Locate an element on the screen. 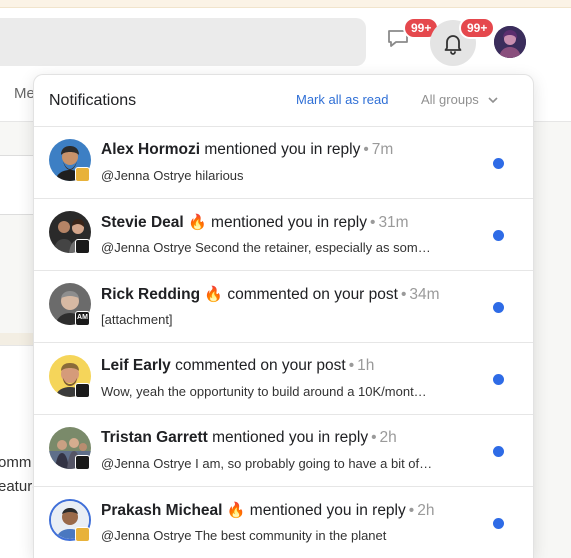 The image size is (571, 558). notification-headline: Alex Hormozi mentioned you in reply • 7m is located at coordinates (247, 150).